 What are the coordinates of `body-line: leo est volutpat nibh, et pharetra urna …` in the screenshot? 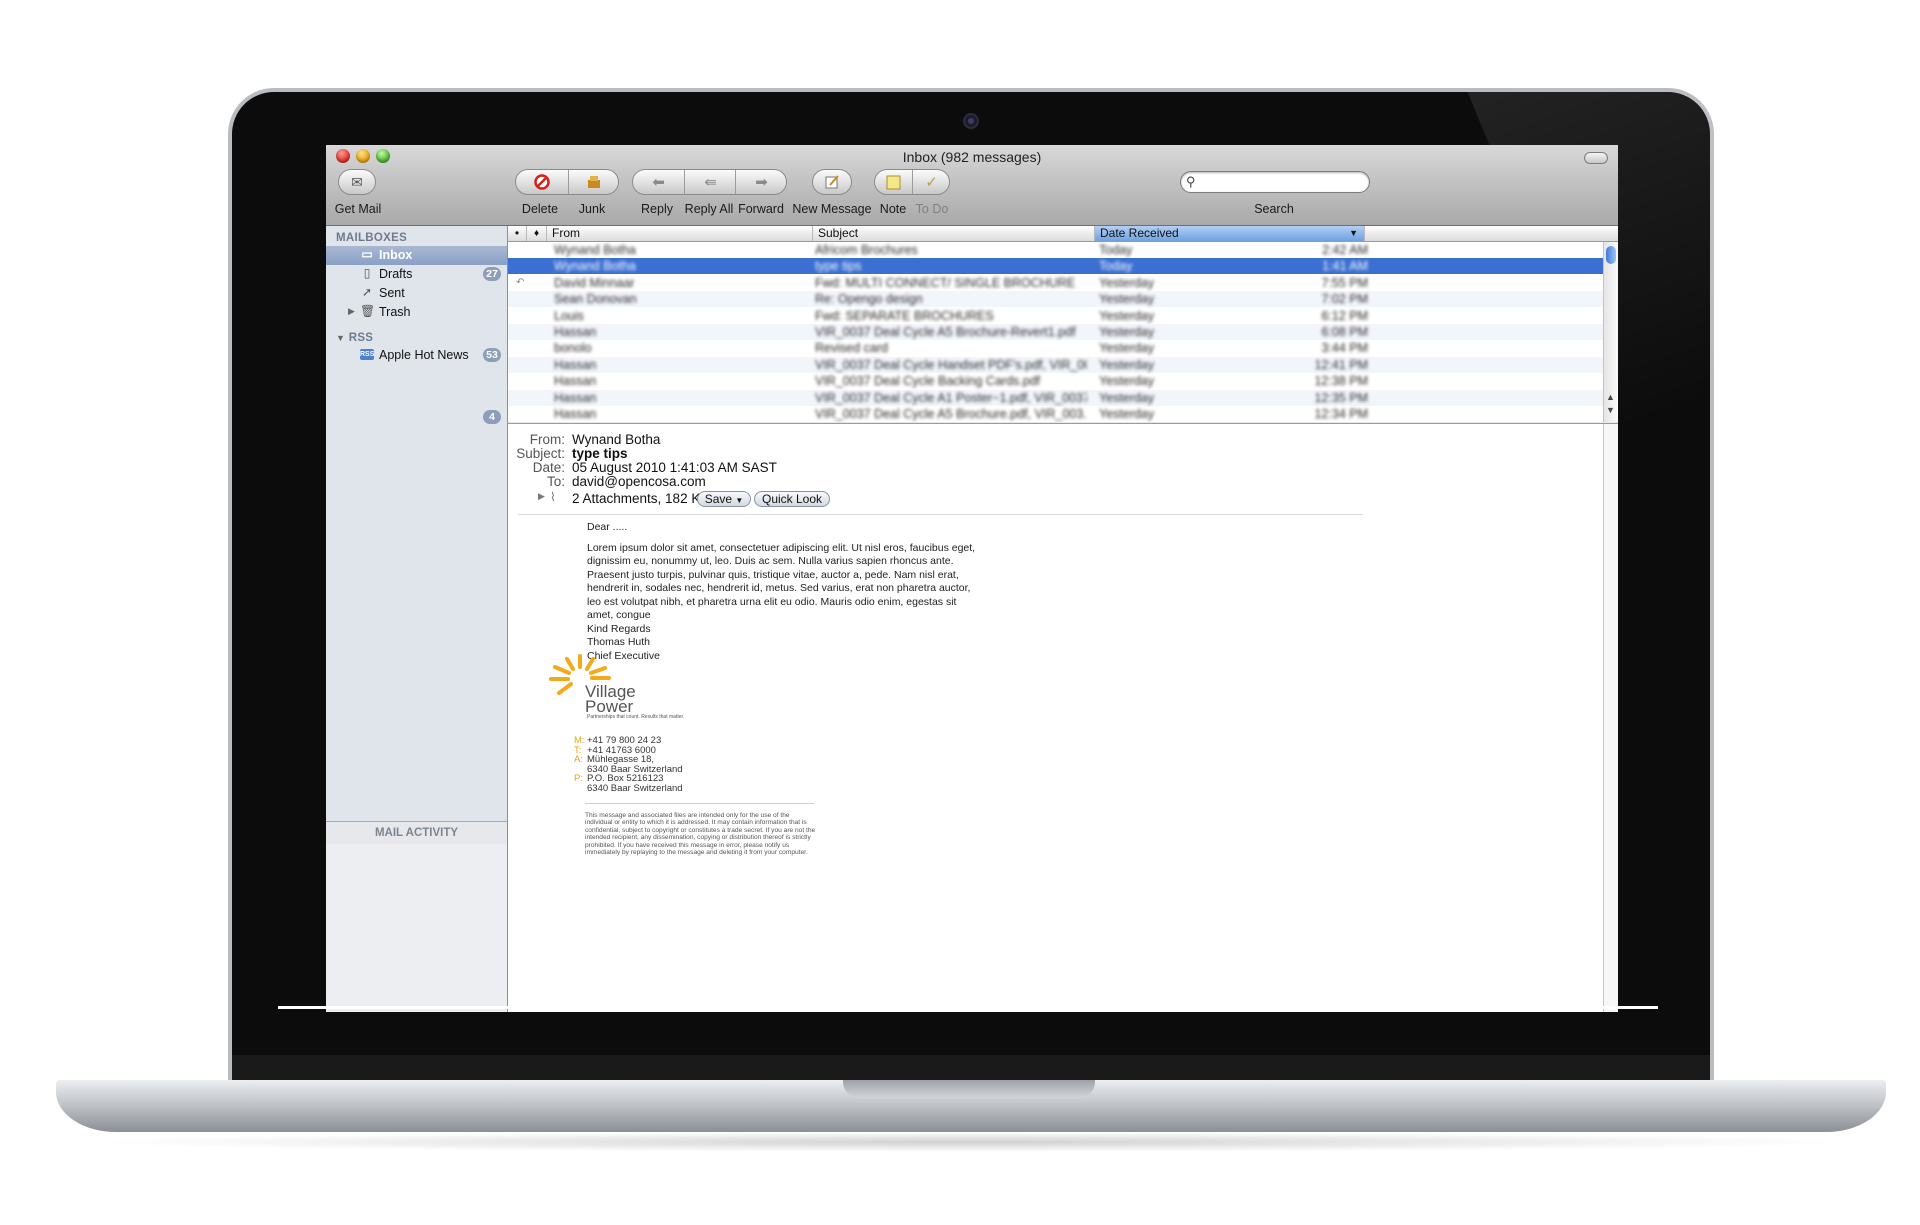 It's located at (772, 601).